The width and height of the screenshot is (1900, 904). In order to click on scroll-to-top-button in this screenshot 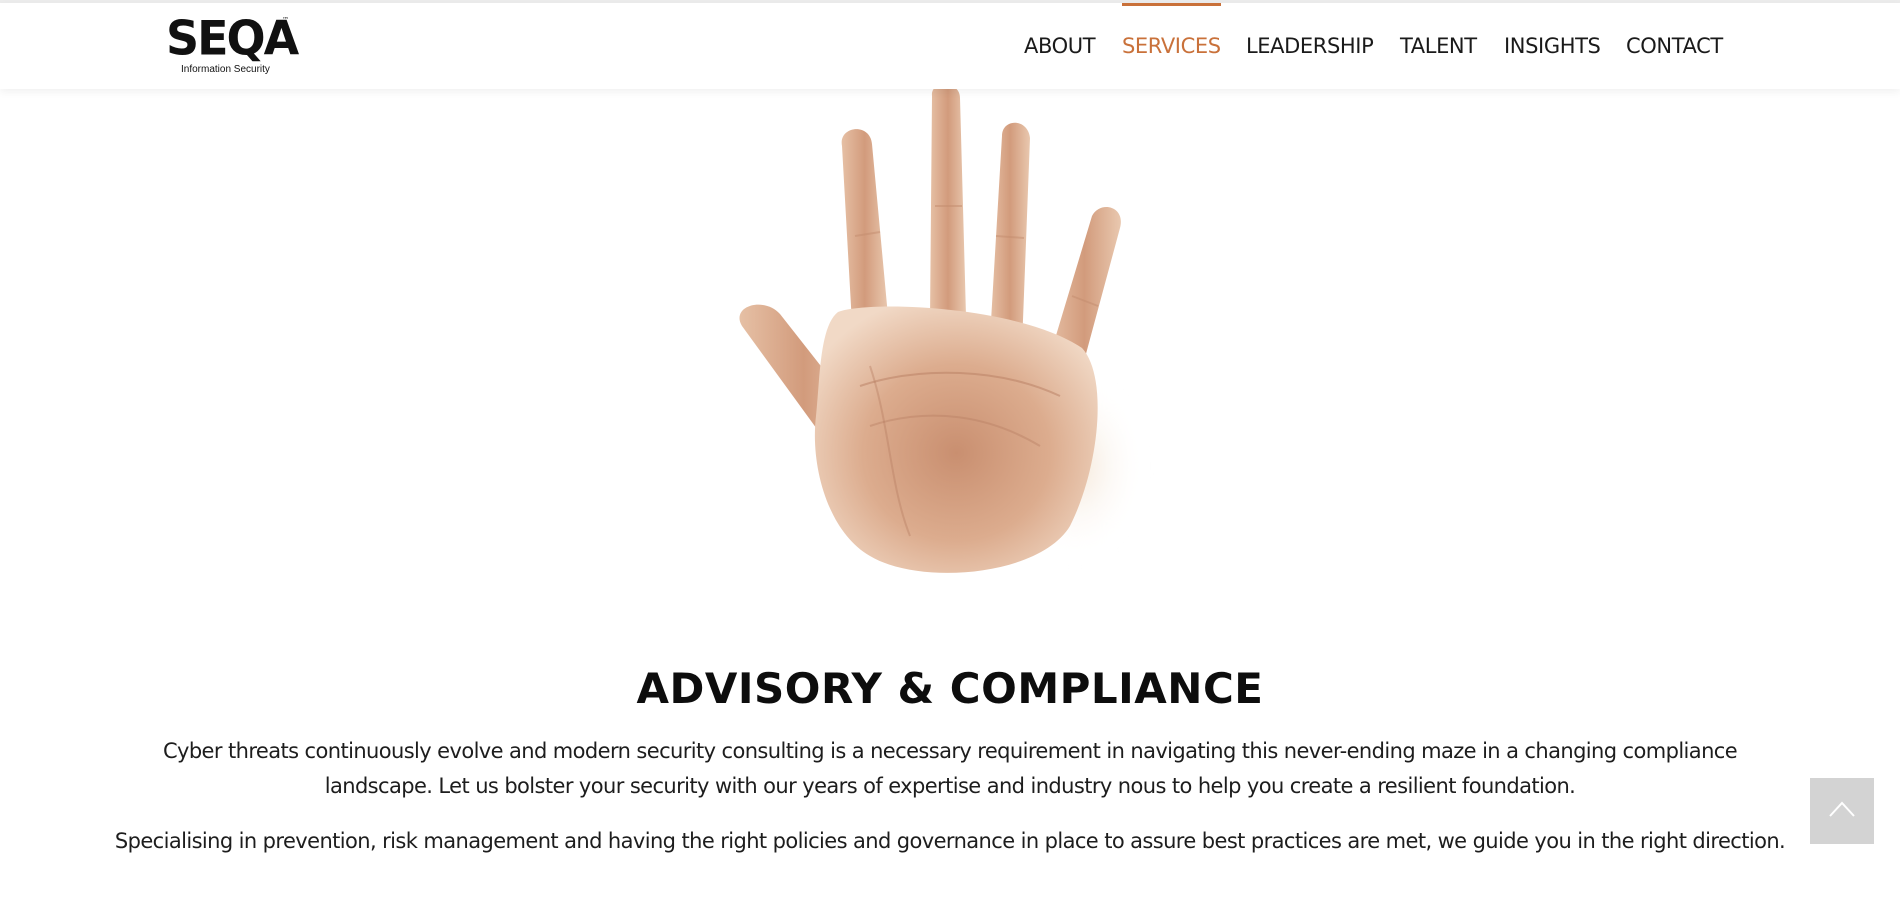, I will do `click(1842, 811)`.